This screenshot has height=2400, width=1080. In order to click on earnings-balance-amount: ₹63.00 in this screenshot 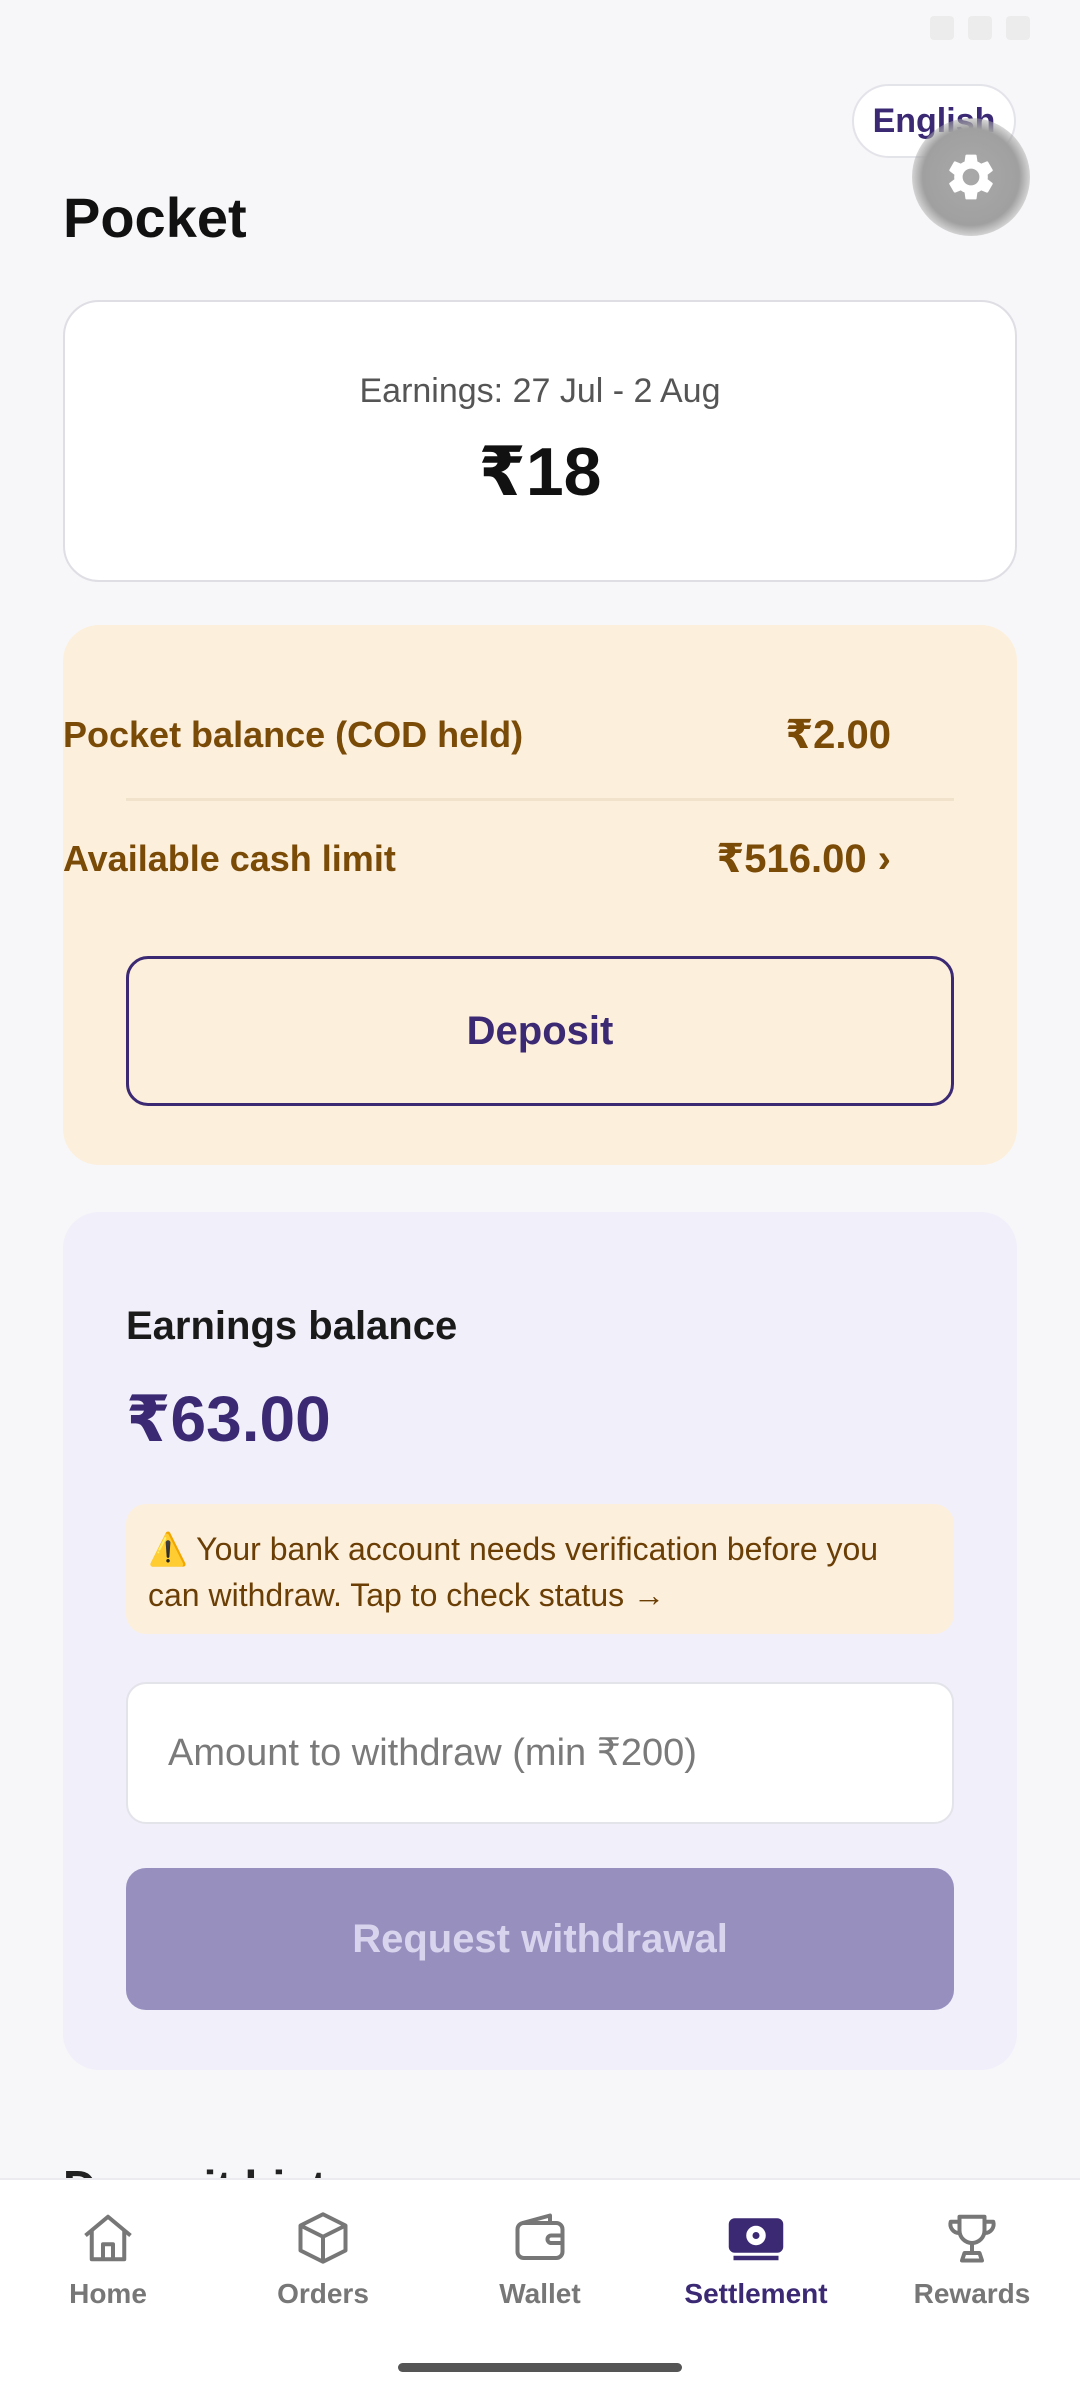, I will do `click(228, 1419)`.